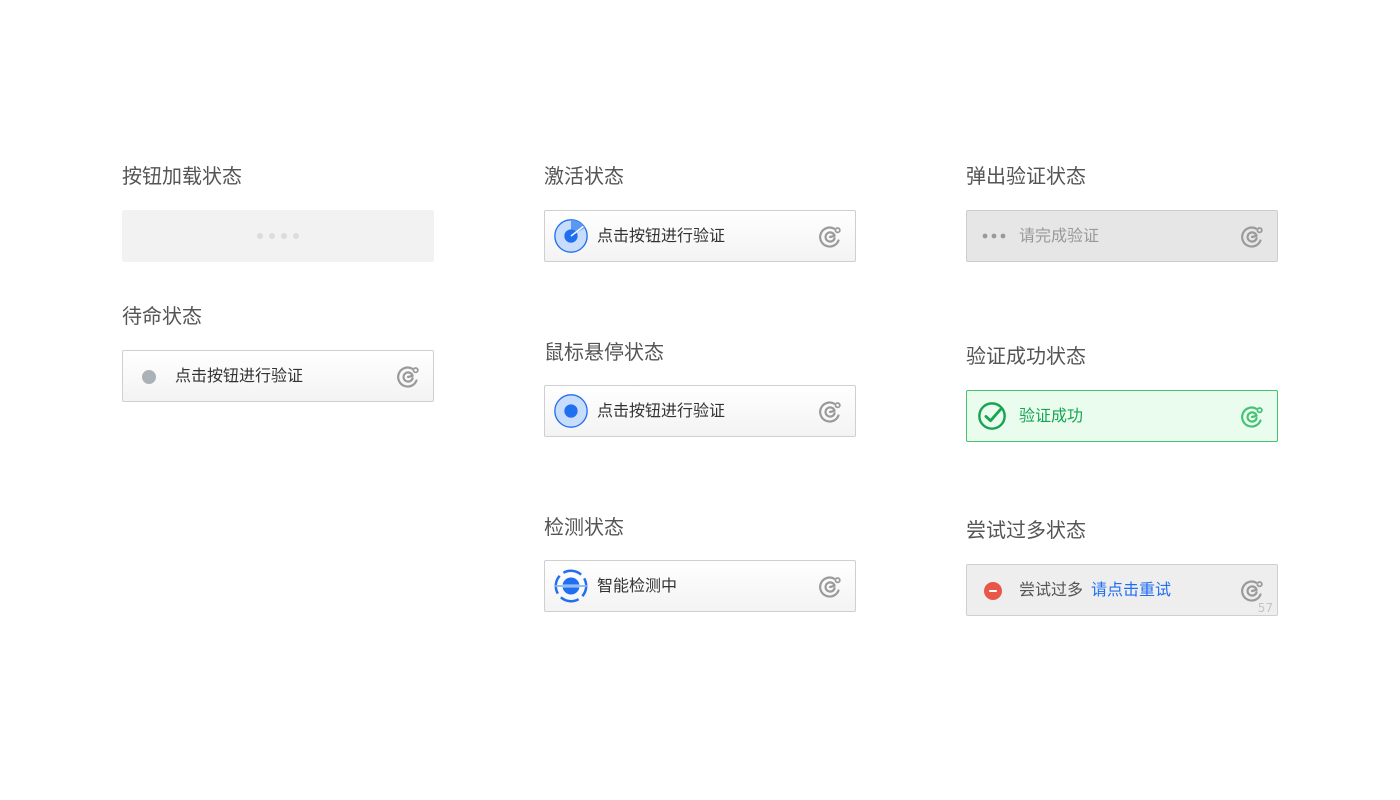 This screenshot has width=1400, height=800. I want to click on too-many-label: 尝试过多, so click(1051, 589).